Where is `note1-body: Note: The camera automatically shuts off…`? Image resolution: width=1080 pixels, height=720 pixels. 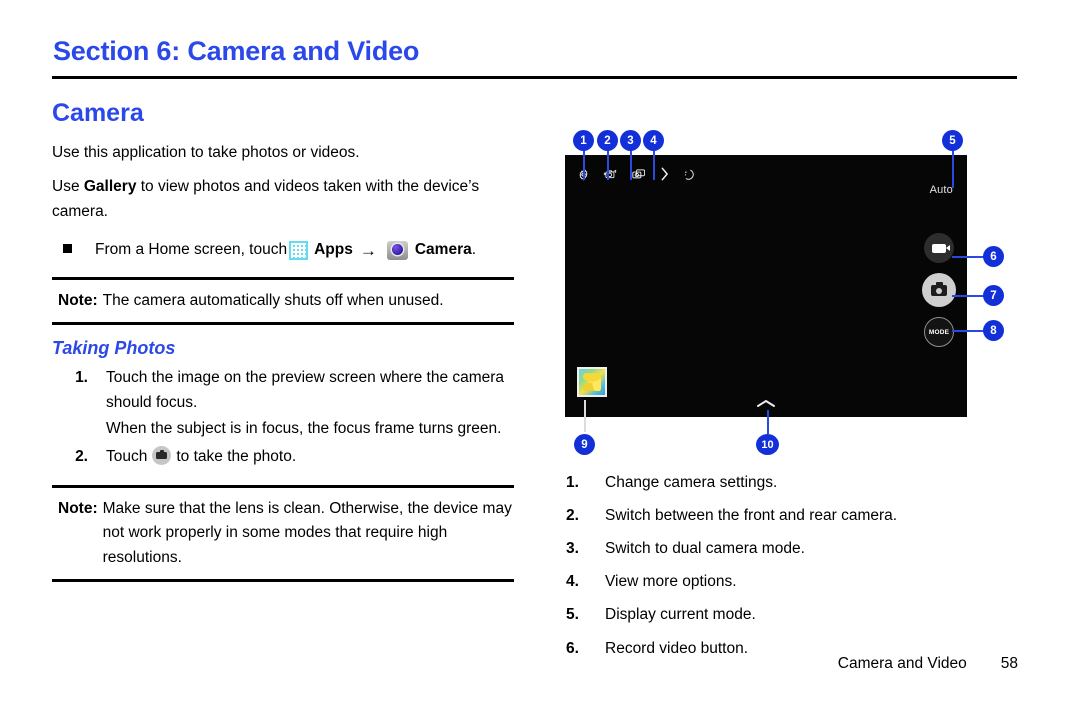
note1-body: Note: The camera automatically shuts off… is located at coordinates (283, 301).